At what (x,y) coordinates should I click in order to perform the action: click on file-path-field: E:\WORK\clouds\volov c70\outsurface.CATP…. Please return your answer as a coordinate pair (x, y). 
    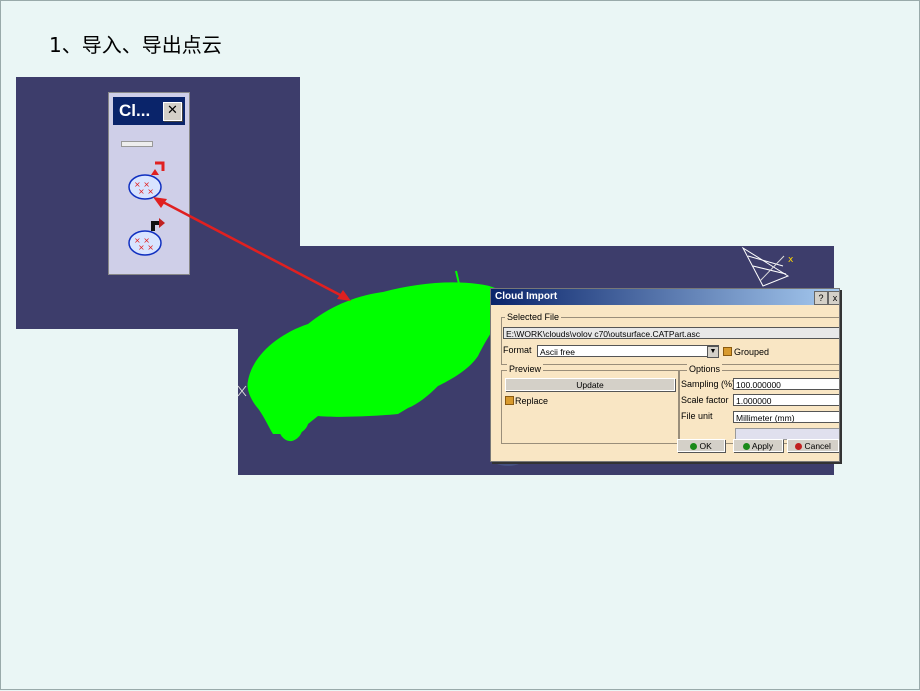
    Looking at the image, I should click on (671, 333).